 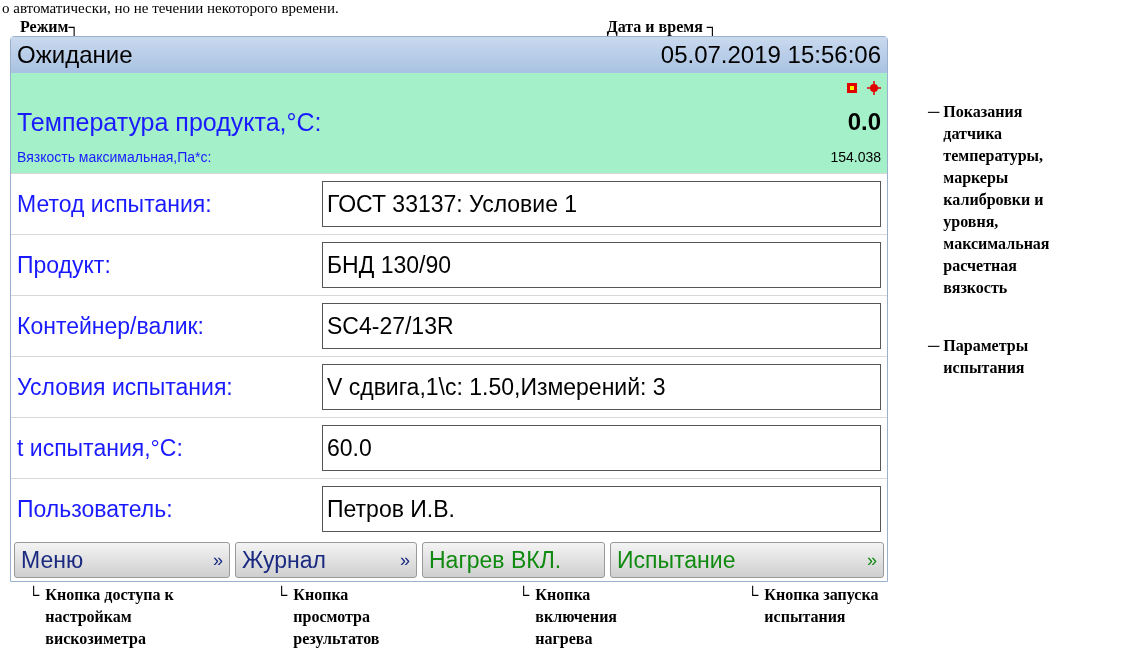 What do you see at coordinates (864, 122) in the screenshot?
I see `temperature-value: 0.0` at bounding box center [864, 122].